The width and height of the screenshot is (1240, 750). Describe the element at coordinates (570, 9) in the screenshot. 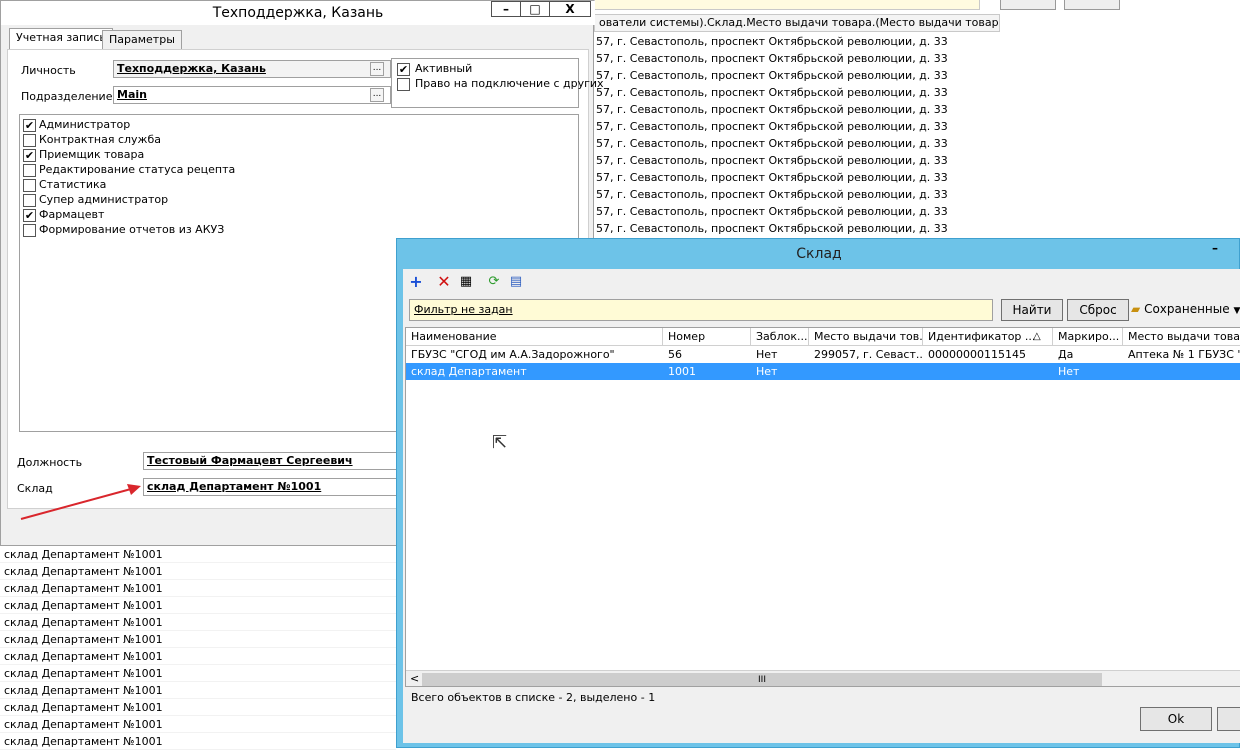

I see `close-button: X` at that location.